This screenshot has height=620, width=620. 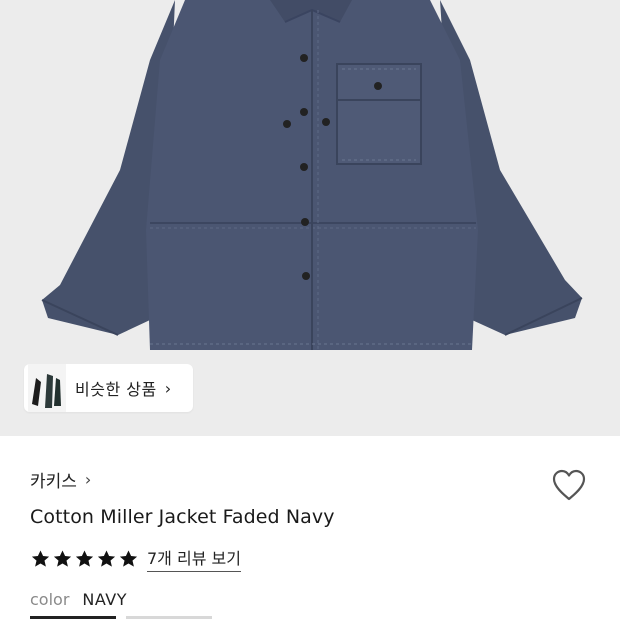 I want to click on color-row: color NAVY, so click(x=78, y=599).